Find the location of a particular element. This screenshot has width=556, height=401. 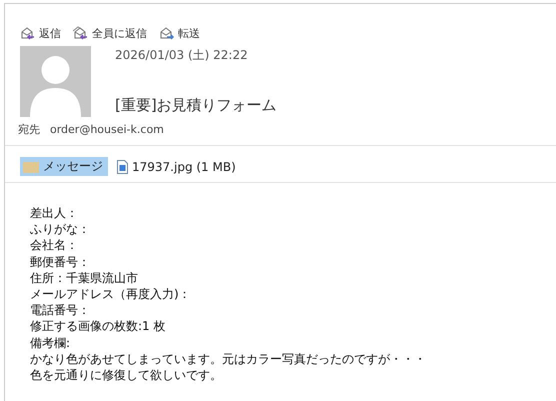

subject: [重要]お見積りフォーム is located at coordinates (196, 105).